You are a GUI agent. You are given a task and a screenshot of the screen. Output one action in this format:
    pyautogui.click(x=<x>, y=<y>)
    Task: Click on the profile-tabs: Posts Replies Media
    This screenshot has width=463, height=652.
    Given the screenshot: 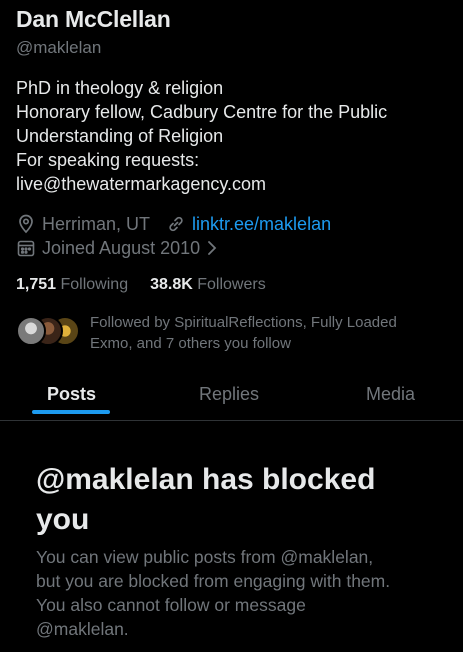 What is the action you would take?
    pyautogui.click(x=231, y=396)
    